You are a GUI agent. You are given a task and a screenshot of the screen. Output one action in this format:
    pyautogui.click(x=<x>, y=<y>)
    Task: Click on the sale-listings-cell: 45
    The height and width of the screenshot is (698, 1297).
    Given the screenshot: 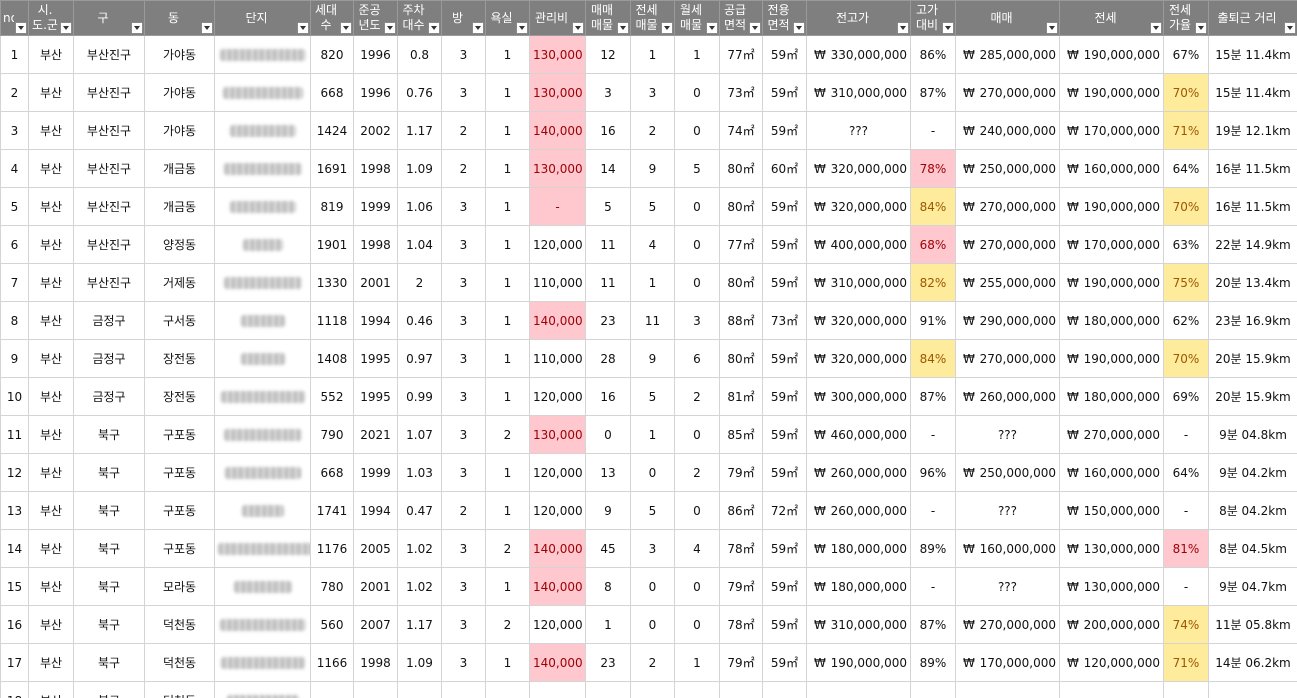 What is the action you would take?
    pyautogui.click(x=608, y=548)
    